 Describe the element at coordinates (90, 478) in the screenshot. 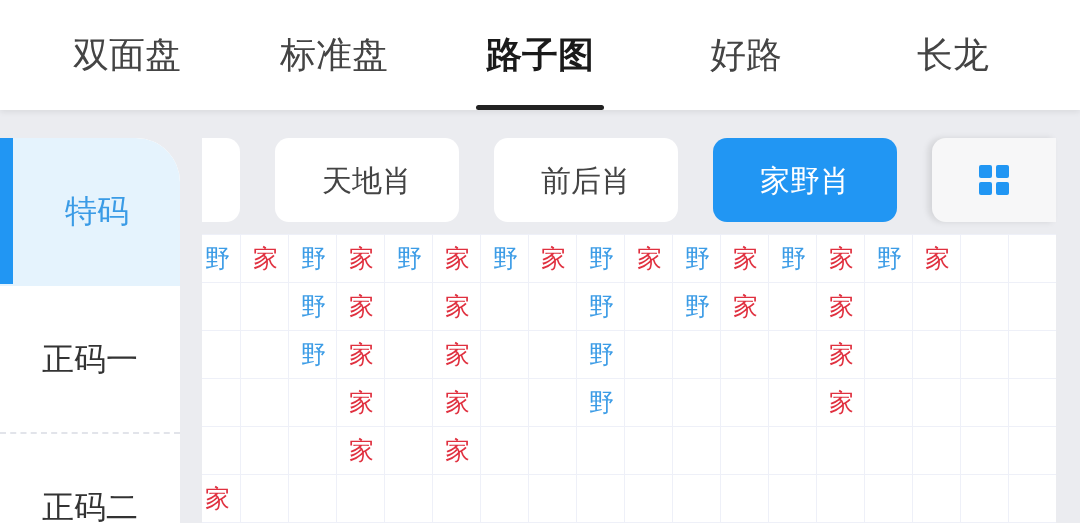

I see `sidebar-item: 正码二` at that location.